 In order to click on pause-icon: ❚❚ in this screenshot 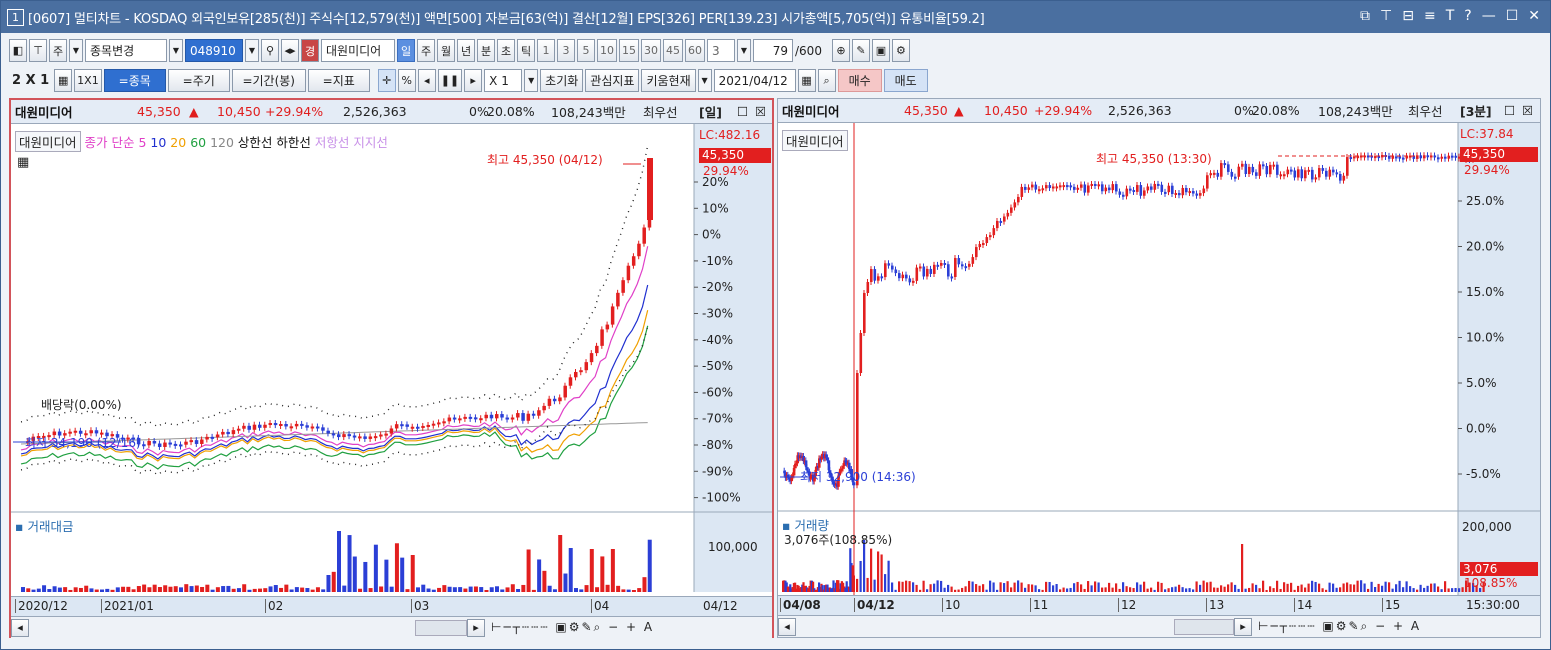, I will do `click(450, 80)`.